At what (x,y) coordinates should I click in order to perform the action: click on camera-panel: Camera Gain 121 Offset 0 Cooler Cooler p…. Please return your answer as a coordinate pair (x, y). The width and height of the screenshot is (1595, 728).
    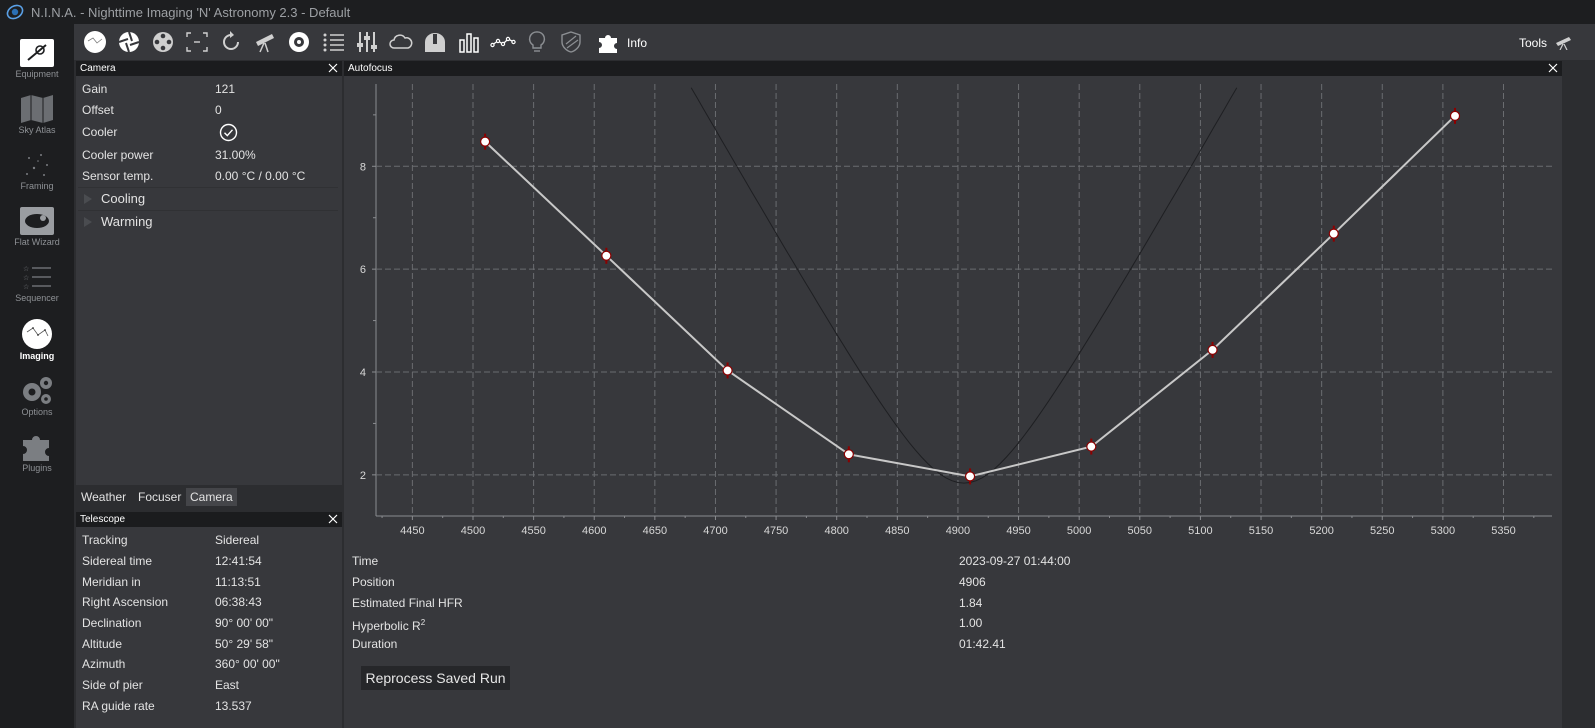
    Looking at the image, I should click on (209, 273).